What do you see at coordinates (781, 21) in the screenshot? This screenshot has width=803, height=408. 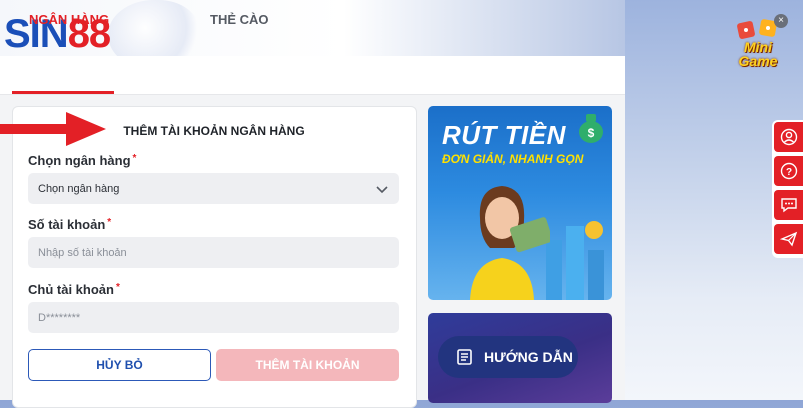 I see `minigame-close-button: ×` at bounding box center [781, 21].